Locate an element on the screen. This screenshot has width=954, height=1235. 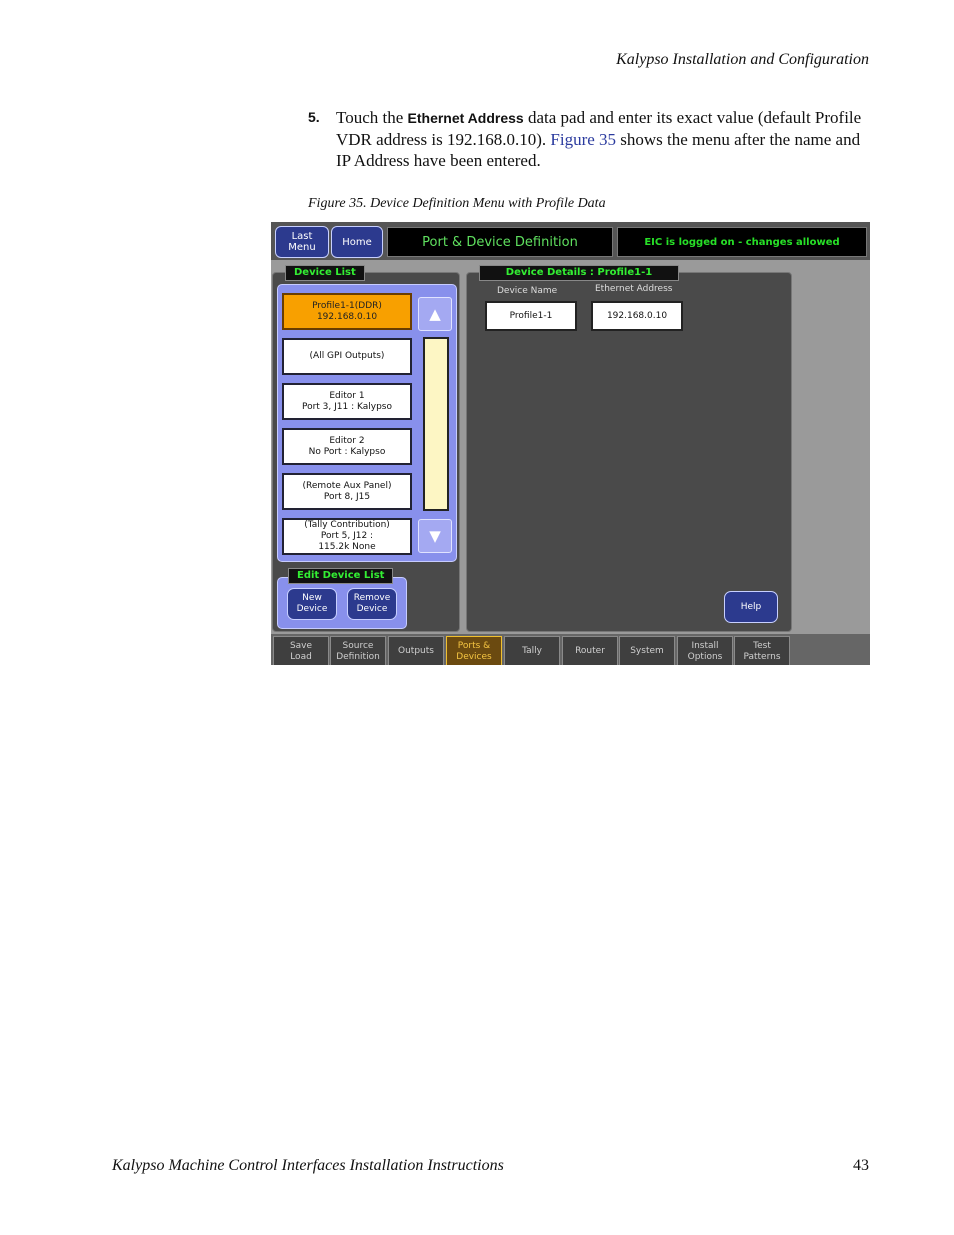
tab-outputs: Outputs is located at coordinates (416, 650).